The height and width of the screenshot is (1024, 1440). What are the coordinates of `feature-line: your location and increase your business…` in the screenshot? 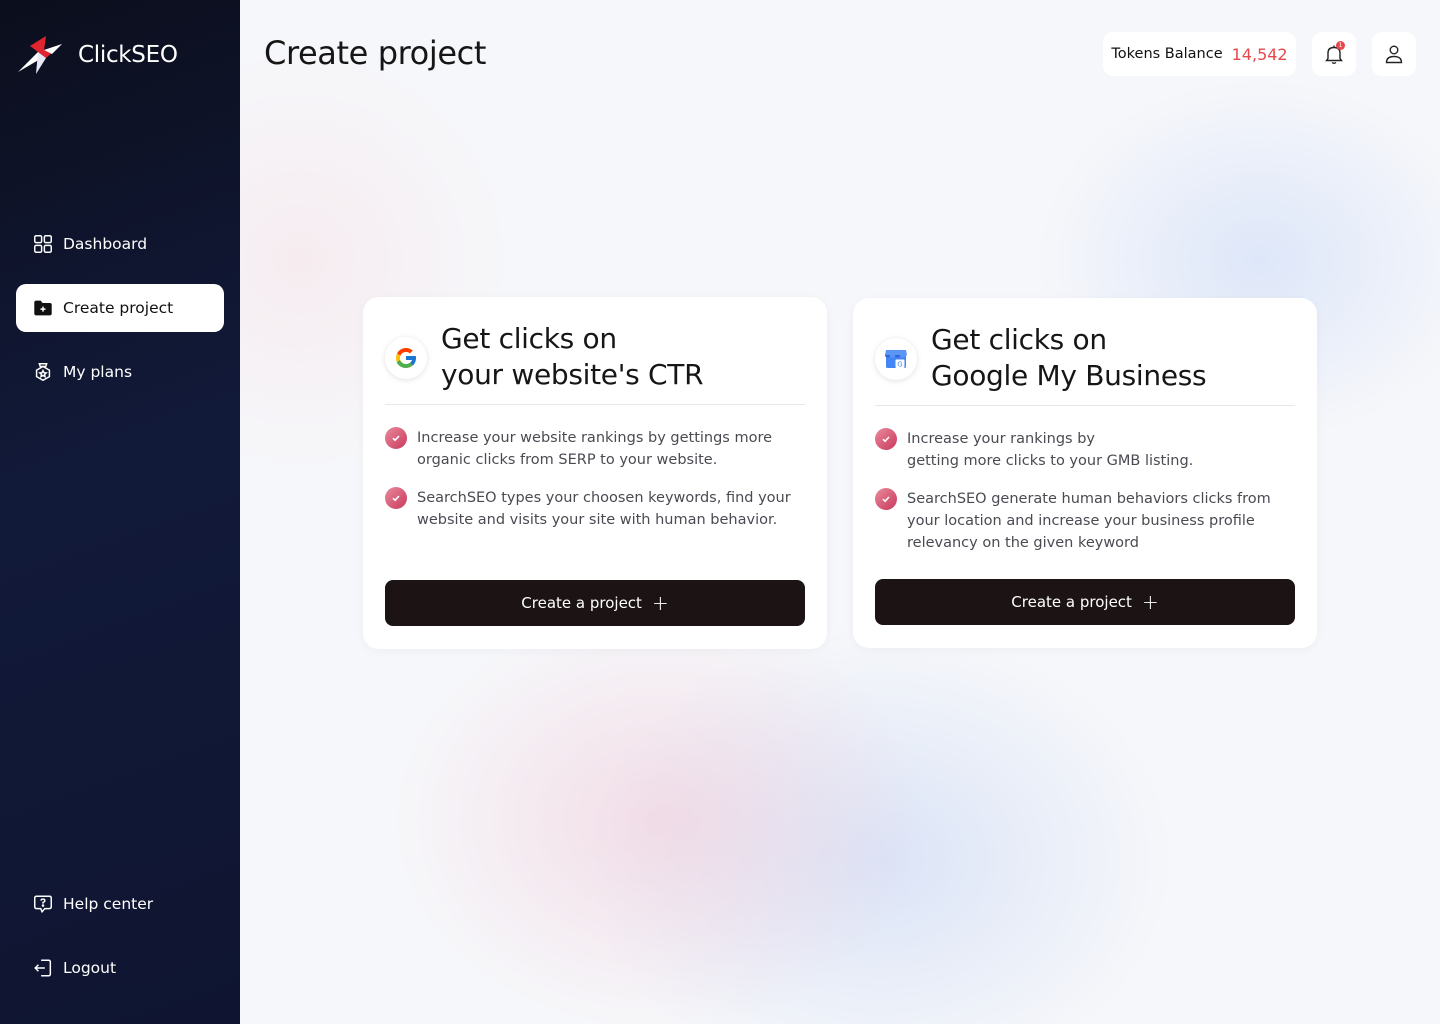 It's located at (1081, 521).